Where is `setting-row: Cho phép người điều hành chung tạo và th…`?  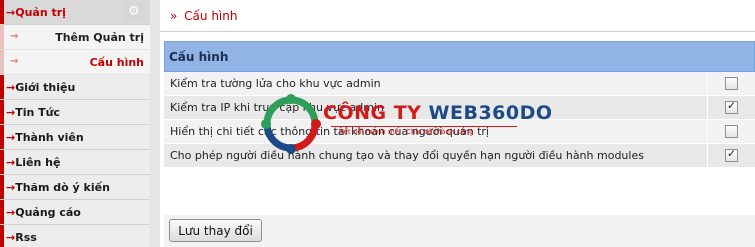 setting-row: Cho phép người điều hành chung tạo và th… is located at coordinates (459, 156).